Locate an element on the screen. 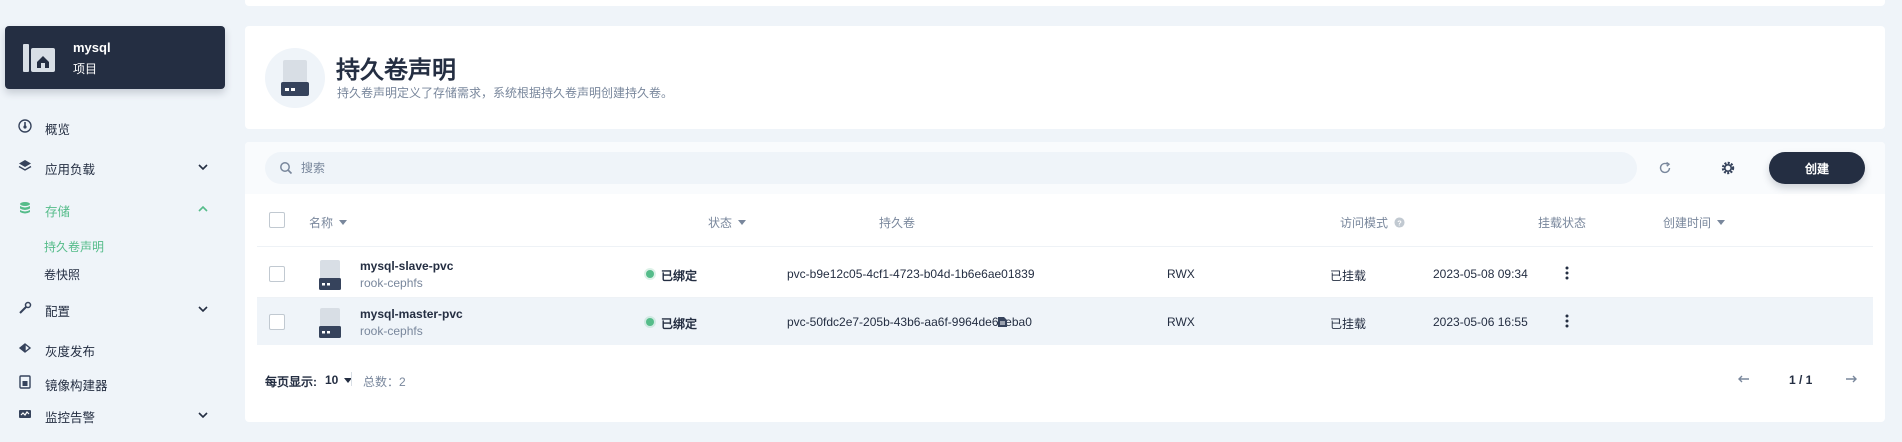 This screenshot has height=442, width=1902. sidebar-item-configuration: 配置 is located at coordinates (116, 308).